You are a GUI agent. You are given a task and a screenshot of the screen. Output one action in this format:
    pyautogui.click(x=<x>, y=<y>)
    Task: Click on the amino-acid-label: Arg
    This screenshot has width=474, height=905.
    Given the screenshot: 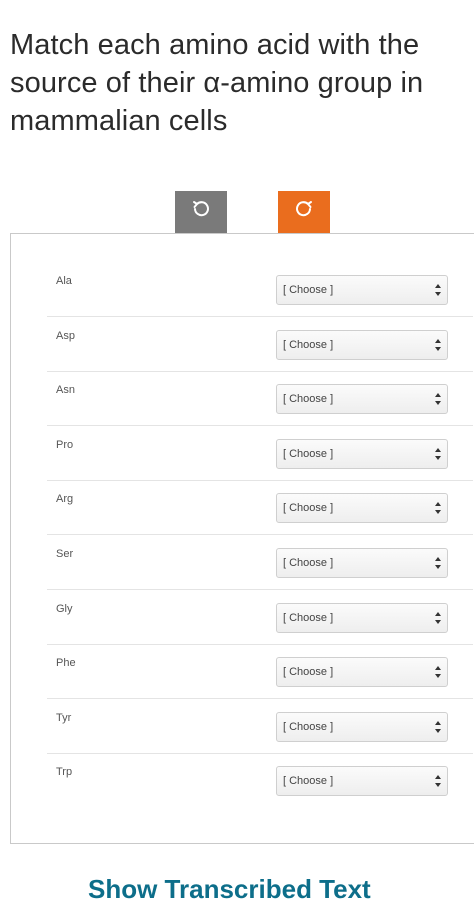 What is the action you would take?
    pyautogui.click(x=65, y=499)
    